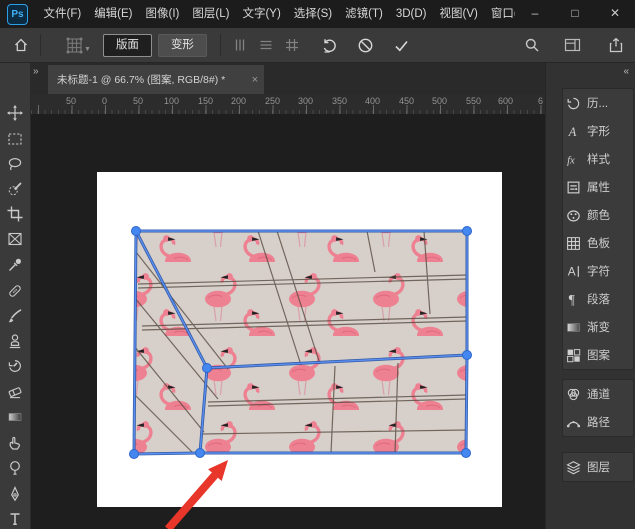 Image resolution: width=635 pixels, height=529 pixels. I want to click on history-brush-tool-icon, so click(15, 366).